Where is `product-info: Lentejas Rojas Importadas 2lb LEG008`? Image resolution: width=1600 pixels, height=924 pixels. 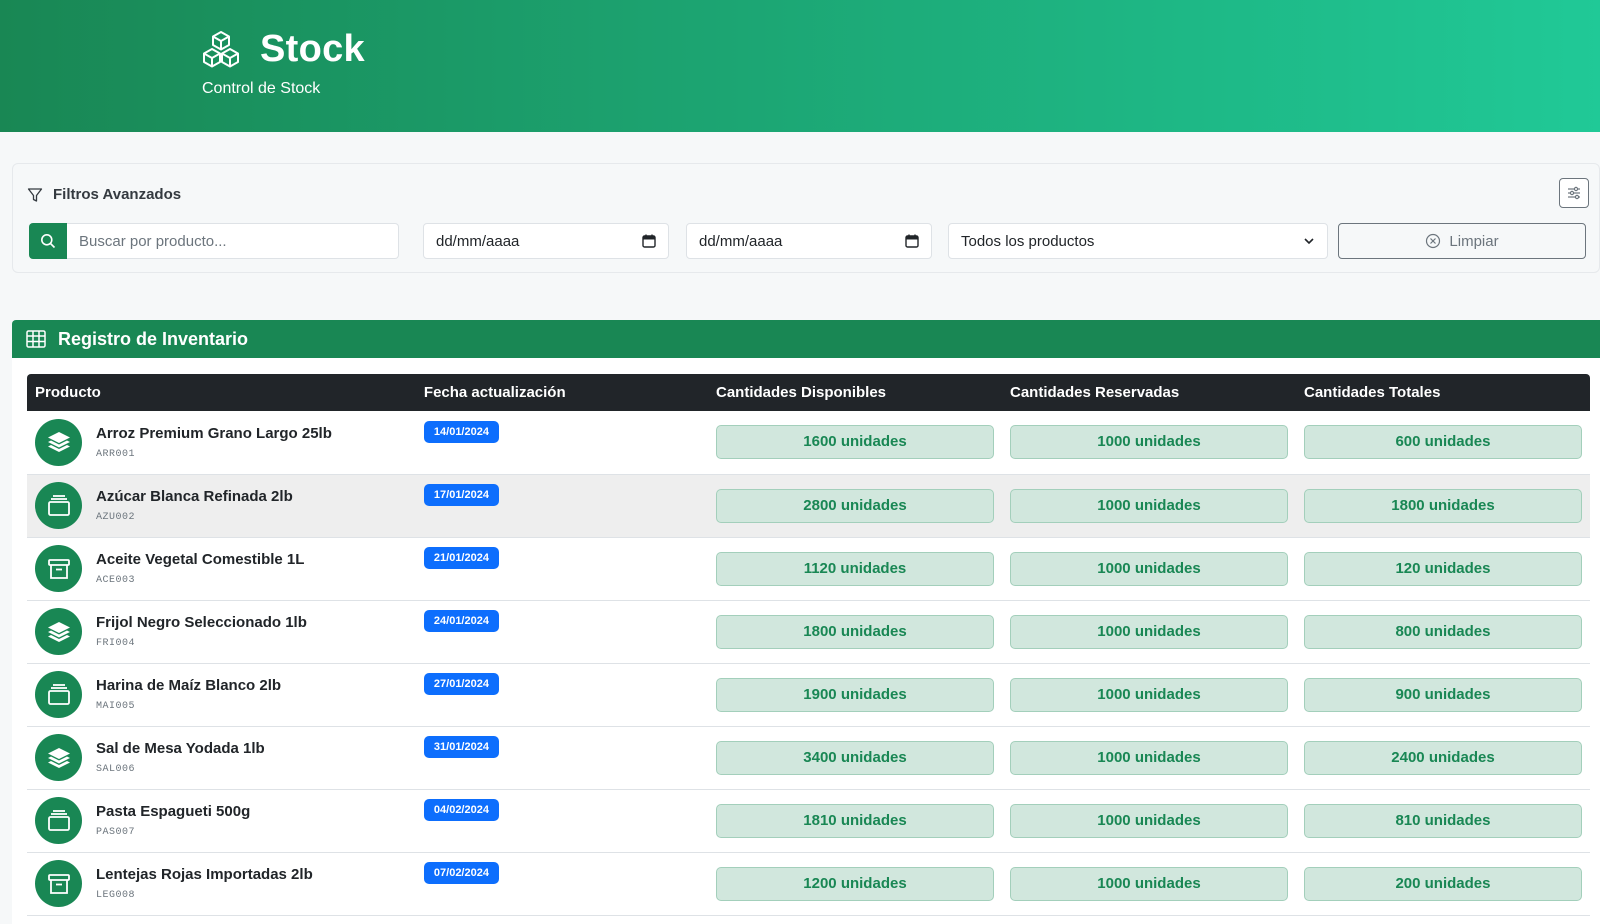 product-info: Lentejas Rojas Importadas 2lb LEG008 is located at coordinates (221, 883).